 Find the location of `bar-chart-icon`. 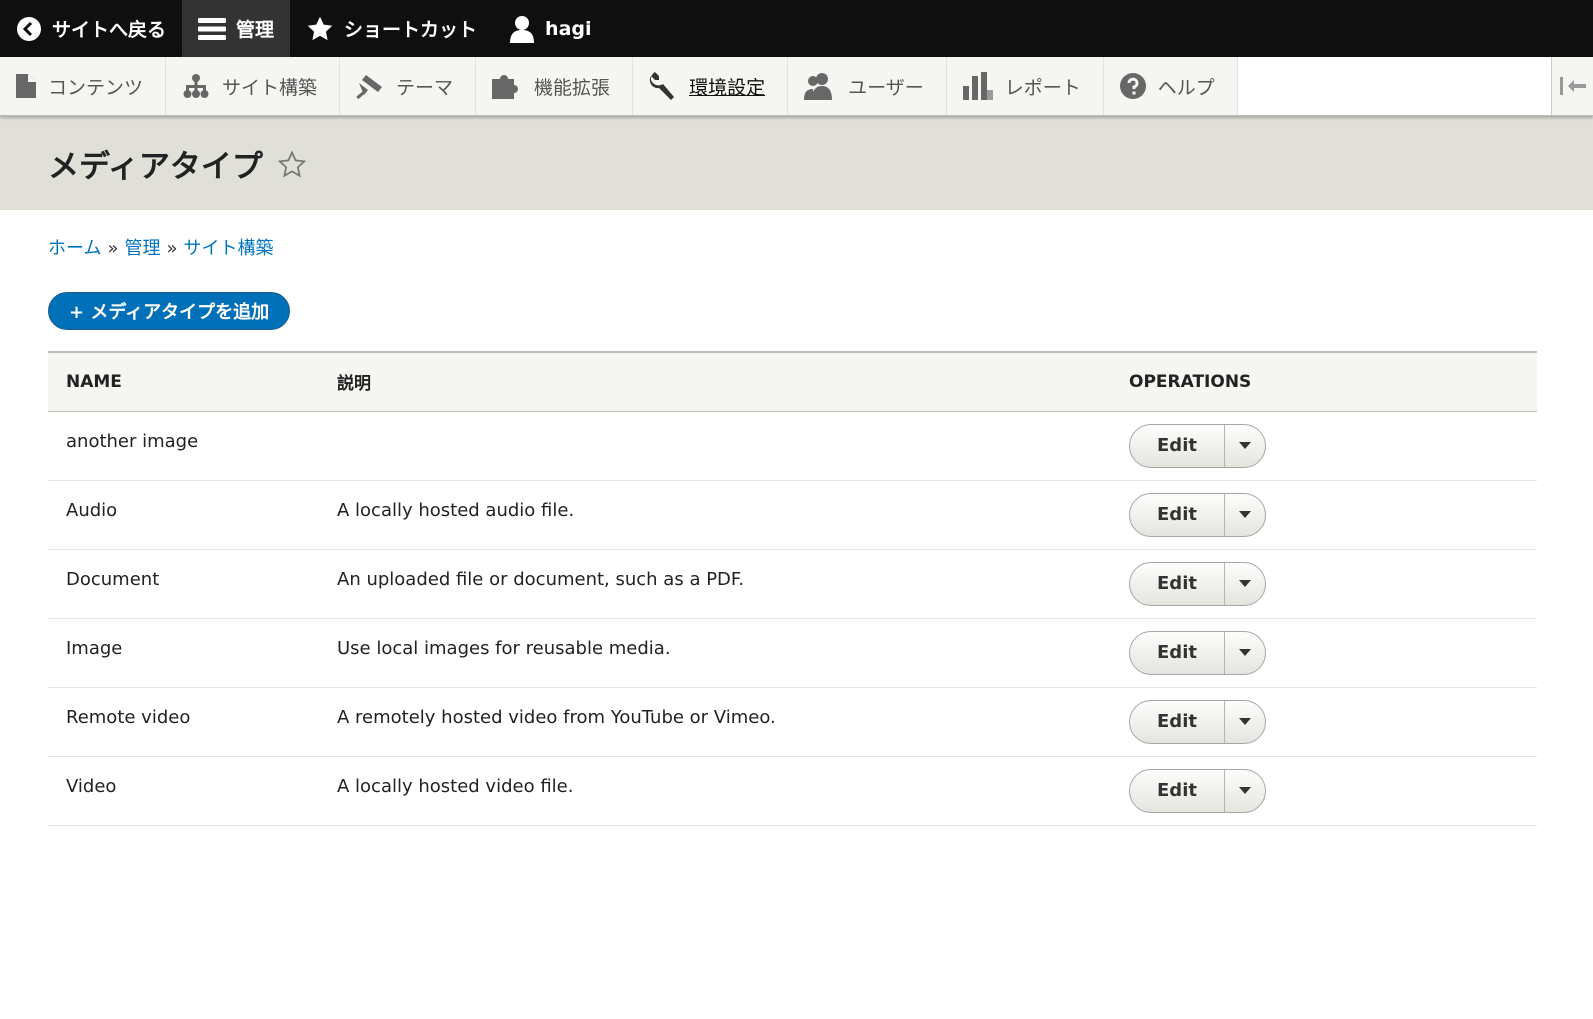

bar-chart-icon is located at coordinates (977, 86).